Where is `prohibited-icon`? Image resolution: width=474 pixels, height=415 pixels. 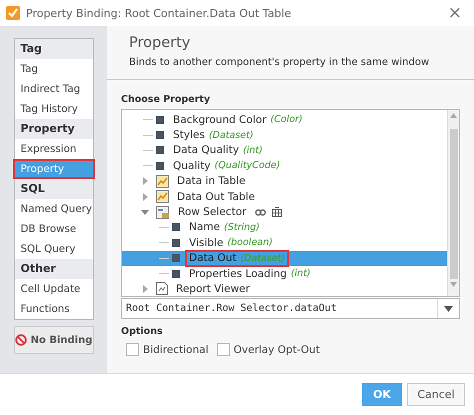 prohibited-icon is located at coordinates (20, 340).